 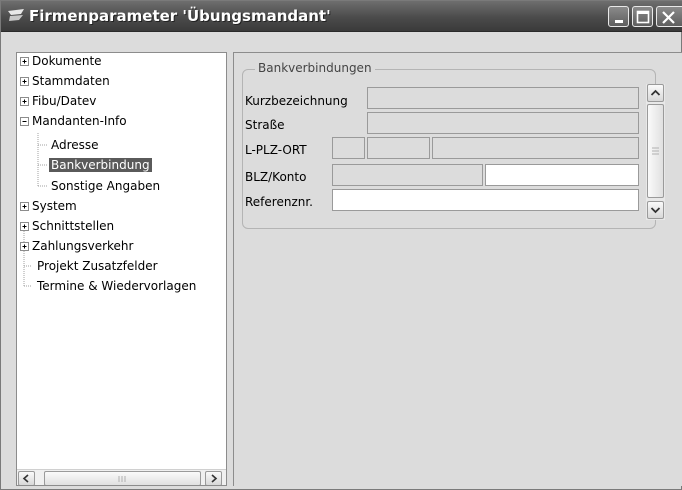 I want to click on arrow-right-icon, so click(x=214, y=478).